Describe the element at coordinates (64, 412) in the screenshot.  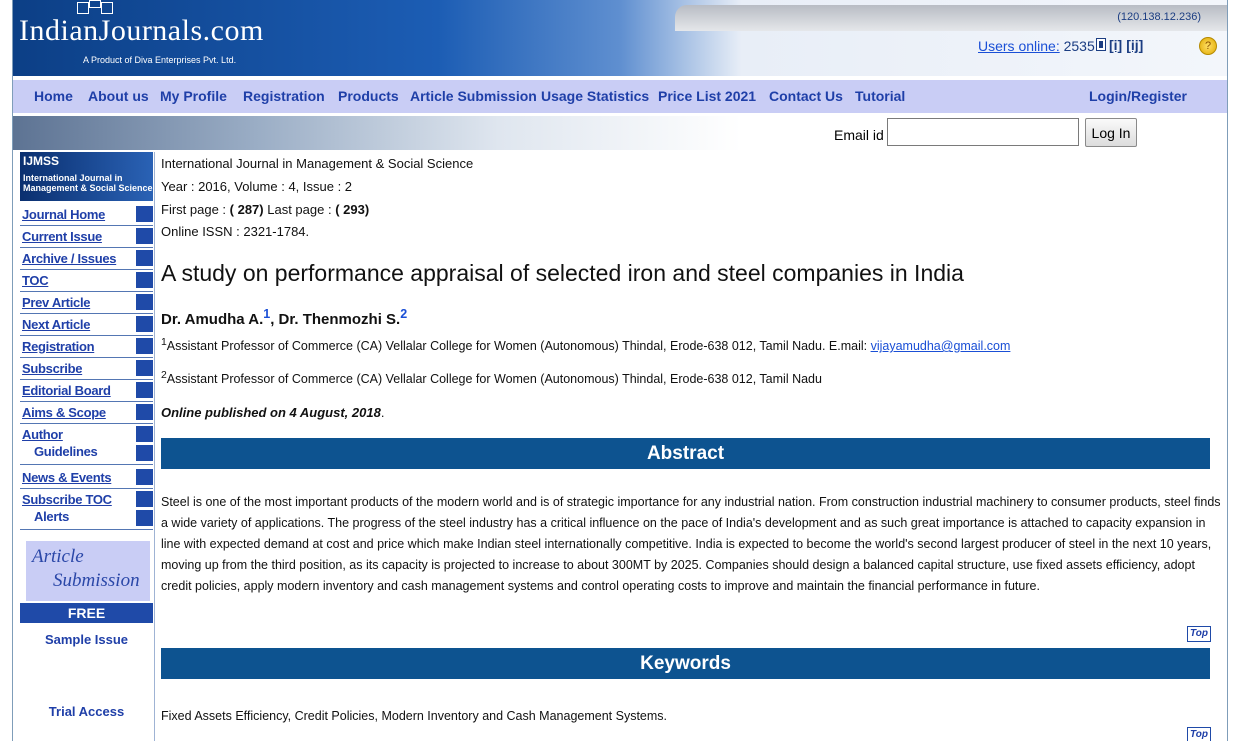
I see `sidebar-item-label: Aims & Scope` at that location.